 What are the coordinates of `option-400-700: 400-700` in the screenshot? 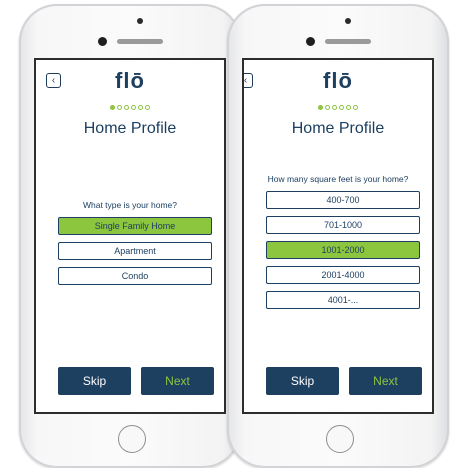 It's located at (343, 200).